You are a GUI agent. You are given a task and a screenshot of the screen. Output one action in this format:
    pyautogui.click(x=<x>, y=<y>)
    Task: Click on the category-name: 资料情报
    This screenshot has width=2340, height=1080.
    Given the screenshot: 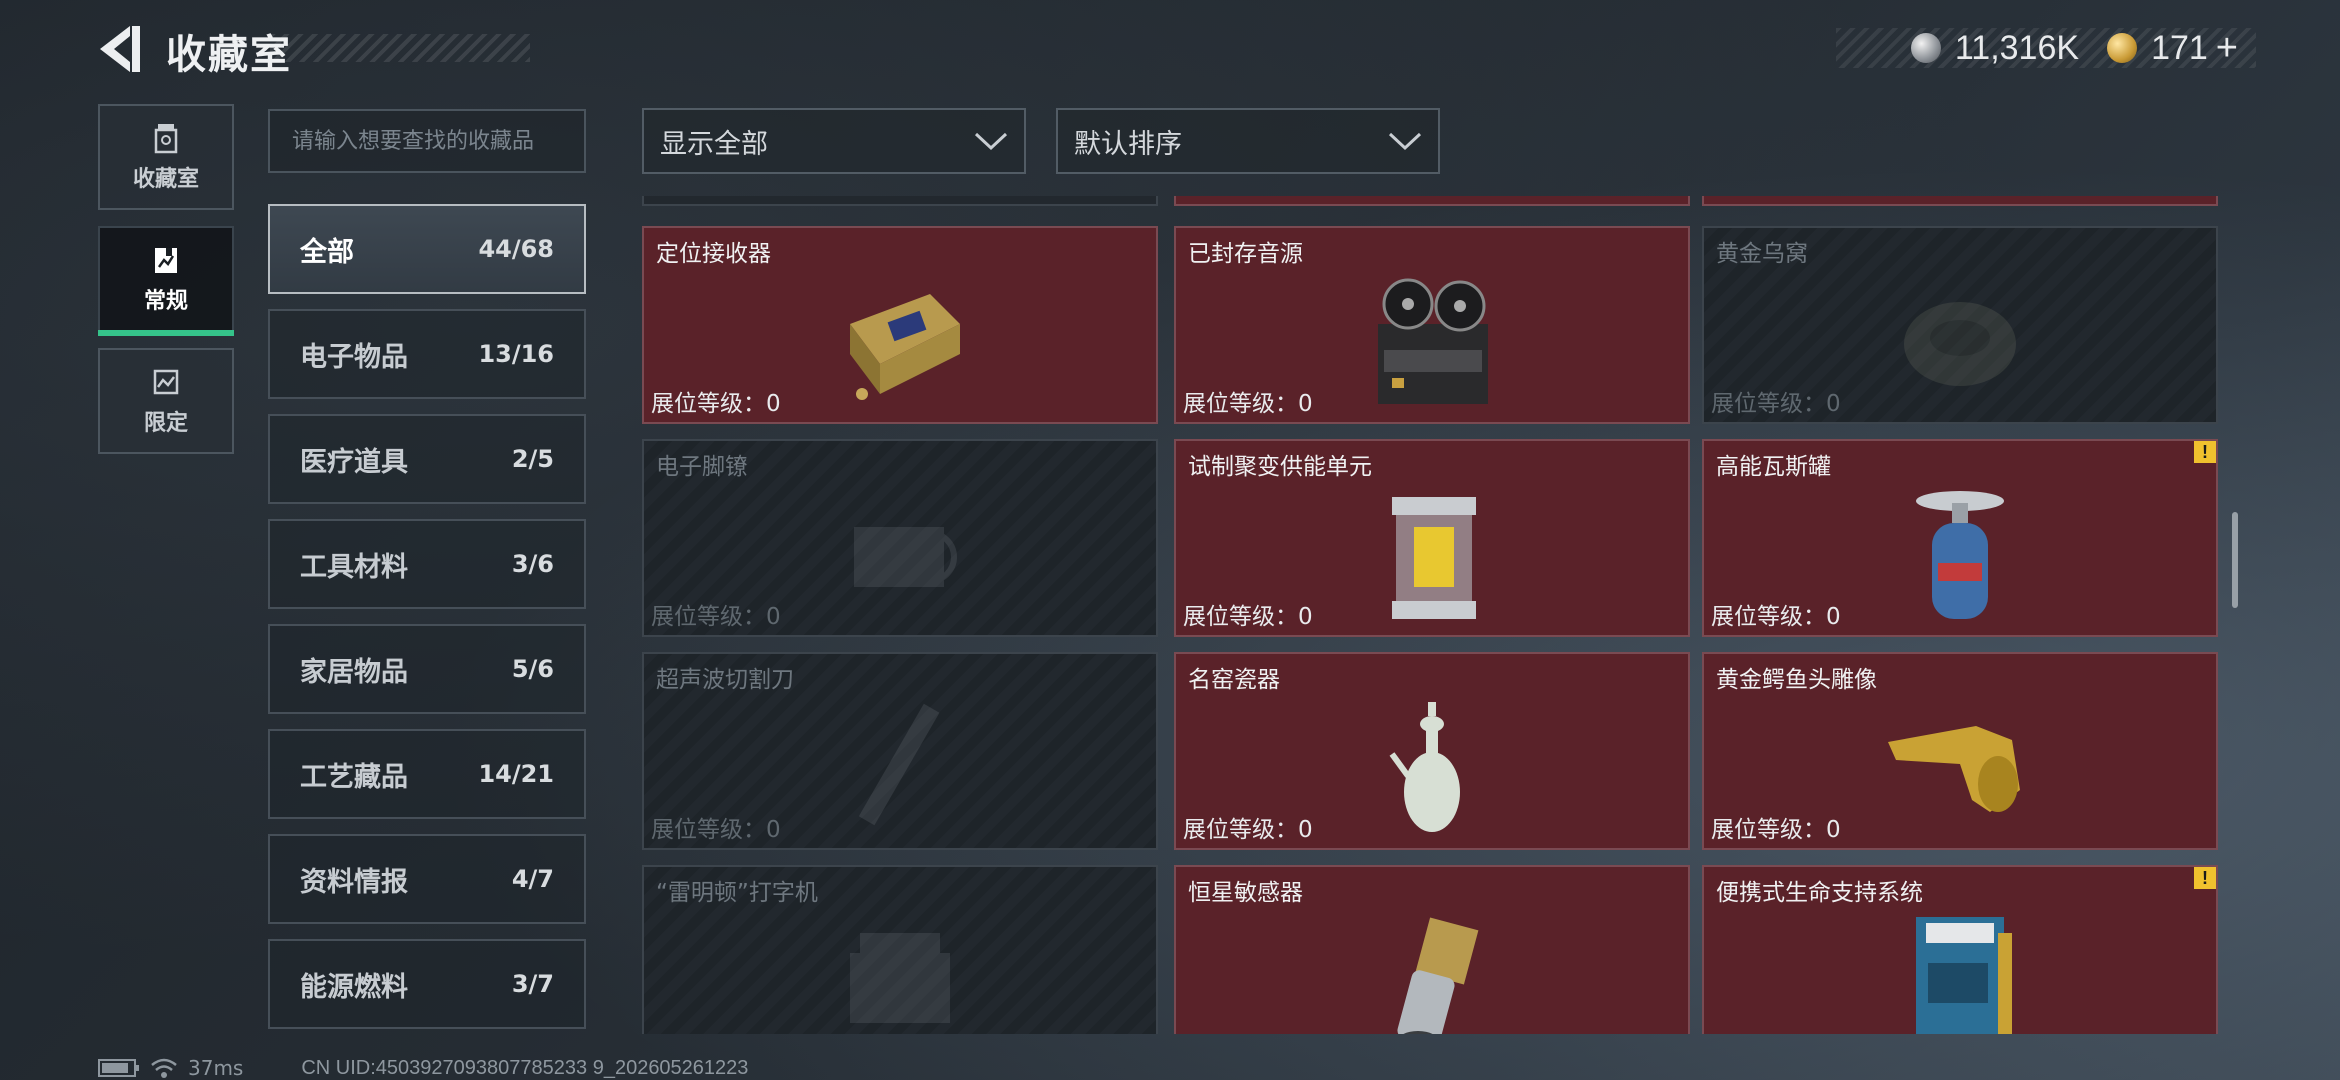 What is the action you would take?
    pyautogui.click(x=354, y=882)
    